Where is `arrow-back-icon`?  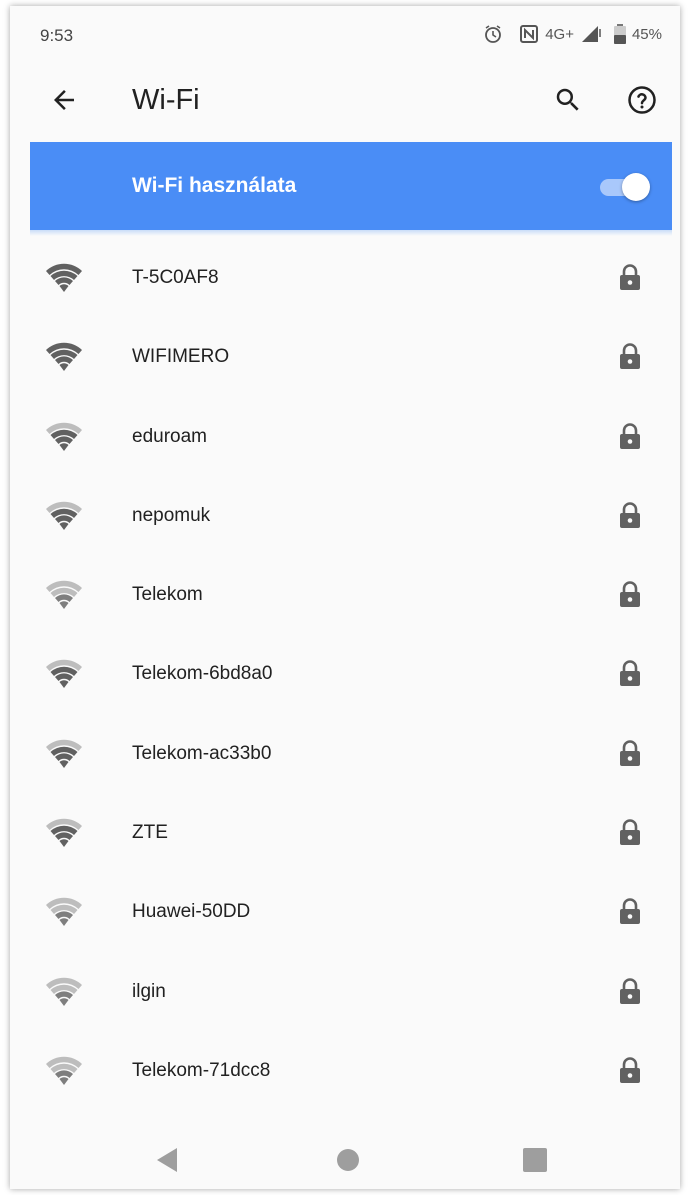
arrow-back-icon is located at coordinates (64, 102).